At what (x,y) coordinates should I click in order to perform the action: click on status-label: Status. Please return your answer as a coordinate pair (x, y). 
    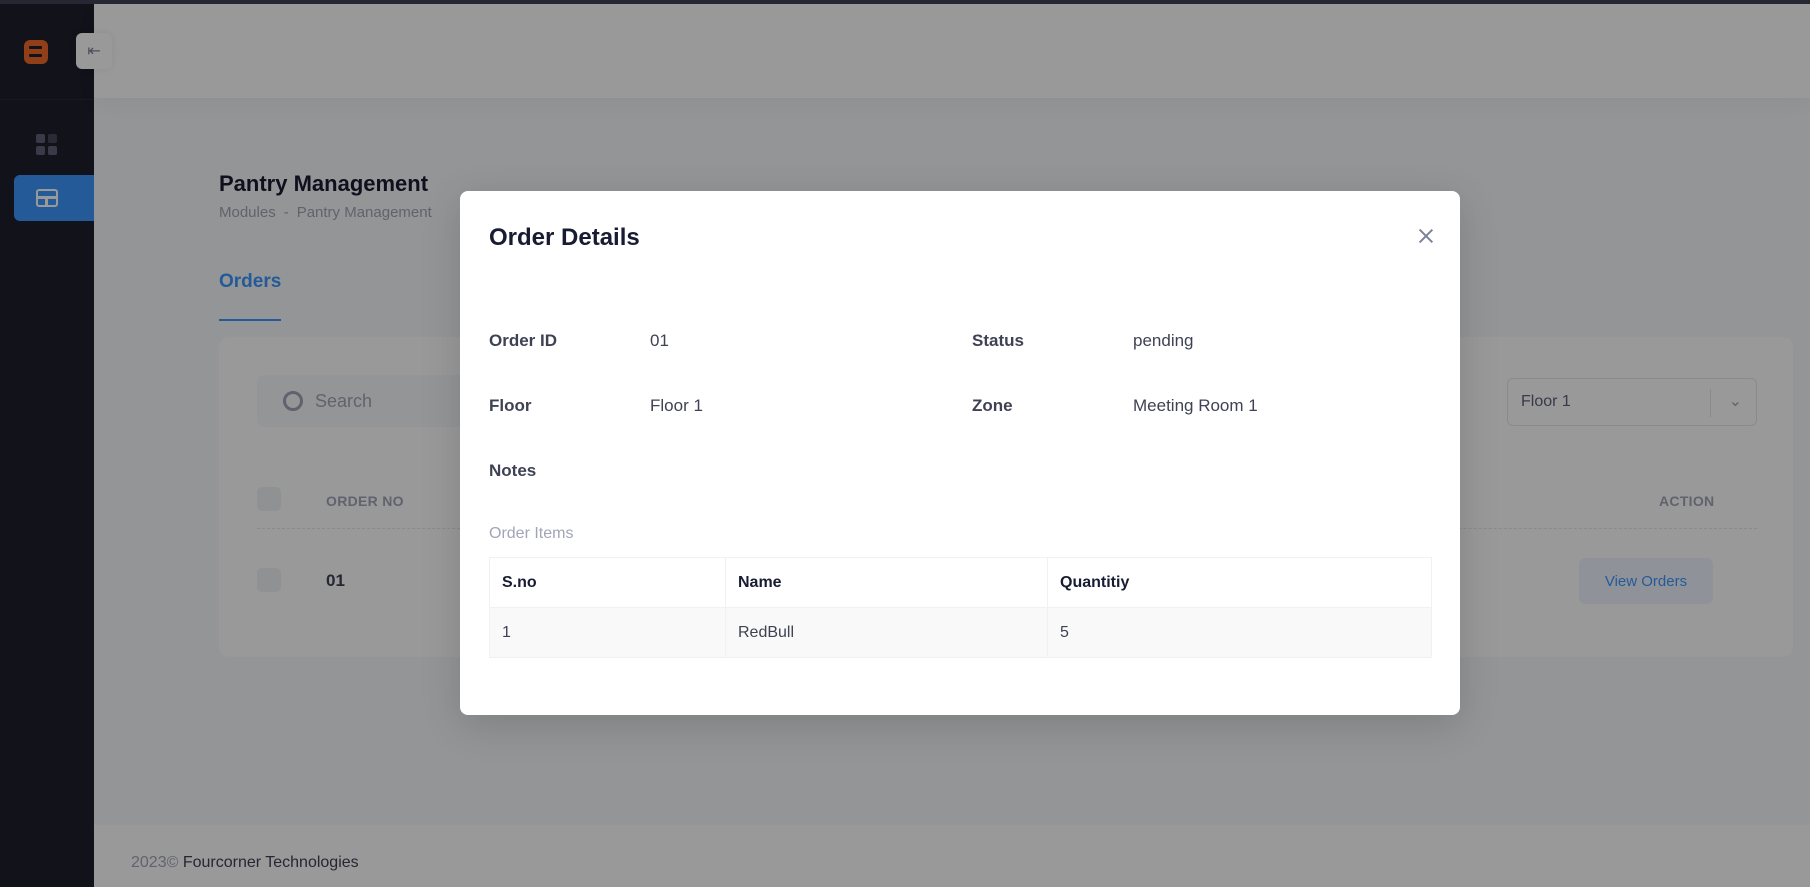
    Looking at the image, I should click on (998, 340).